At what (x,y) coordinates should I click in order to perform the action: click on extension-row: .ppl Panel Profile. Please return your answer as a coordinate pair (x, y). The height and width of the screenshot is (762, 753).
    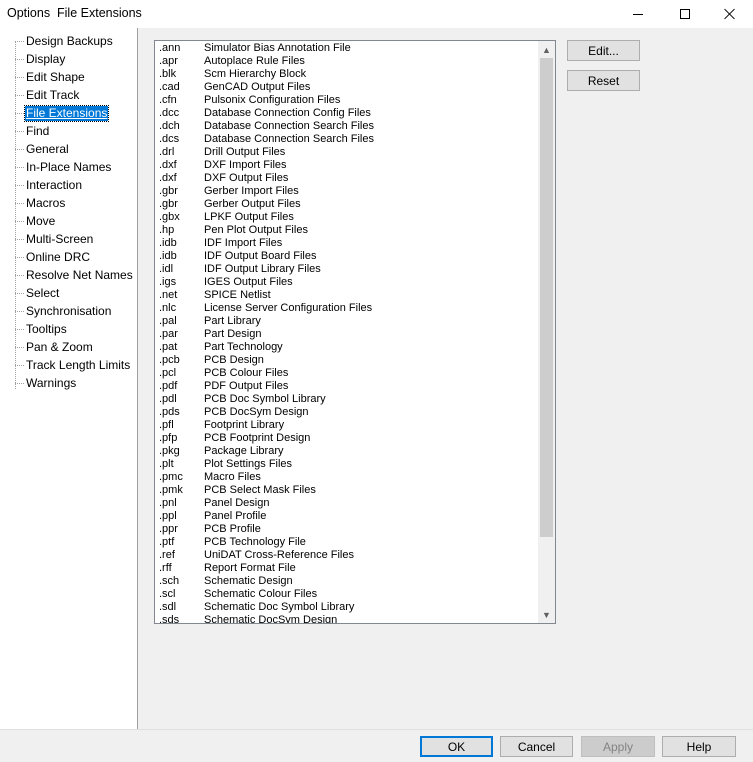
    Looking at the image, I should click on (346, 516).